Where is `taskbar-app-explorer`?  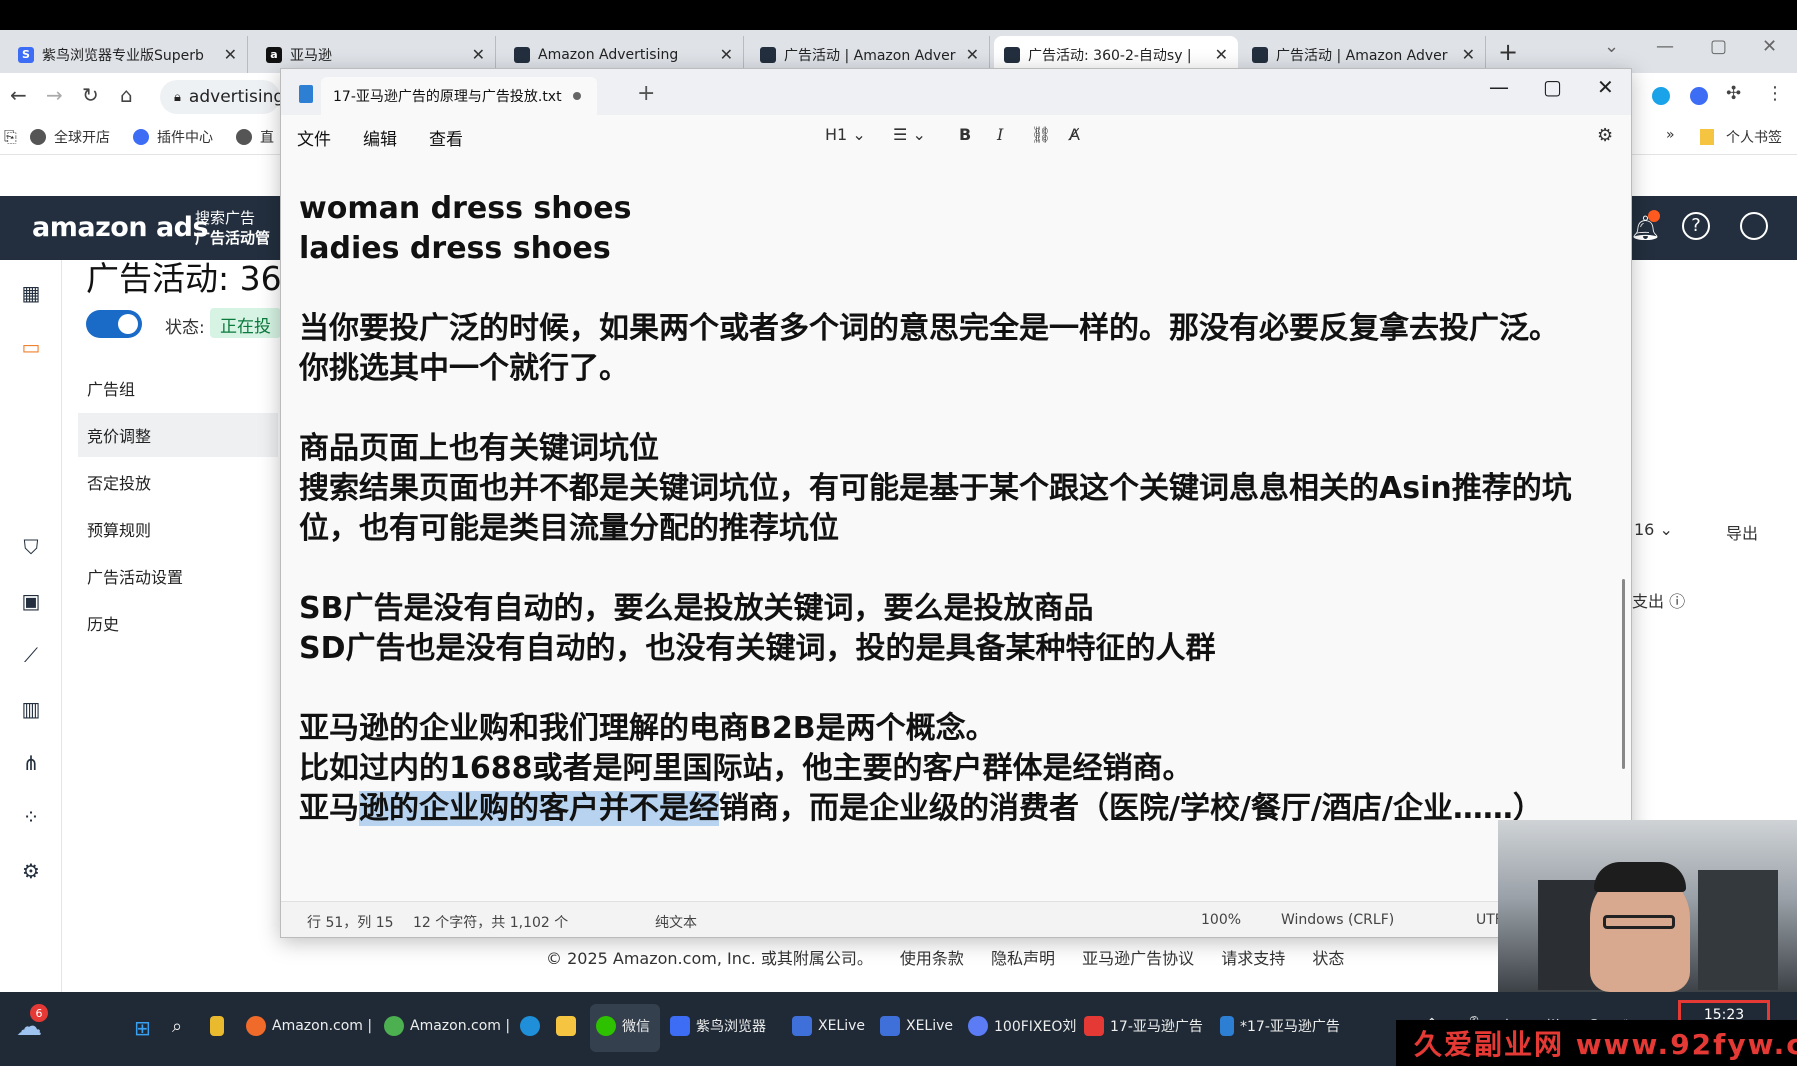
taskbar-app-explorer is located at coordinates (569, 1026).